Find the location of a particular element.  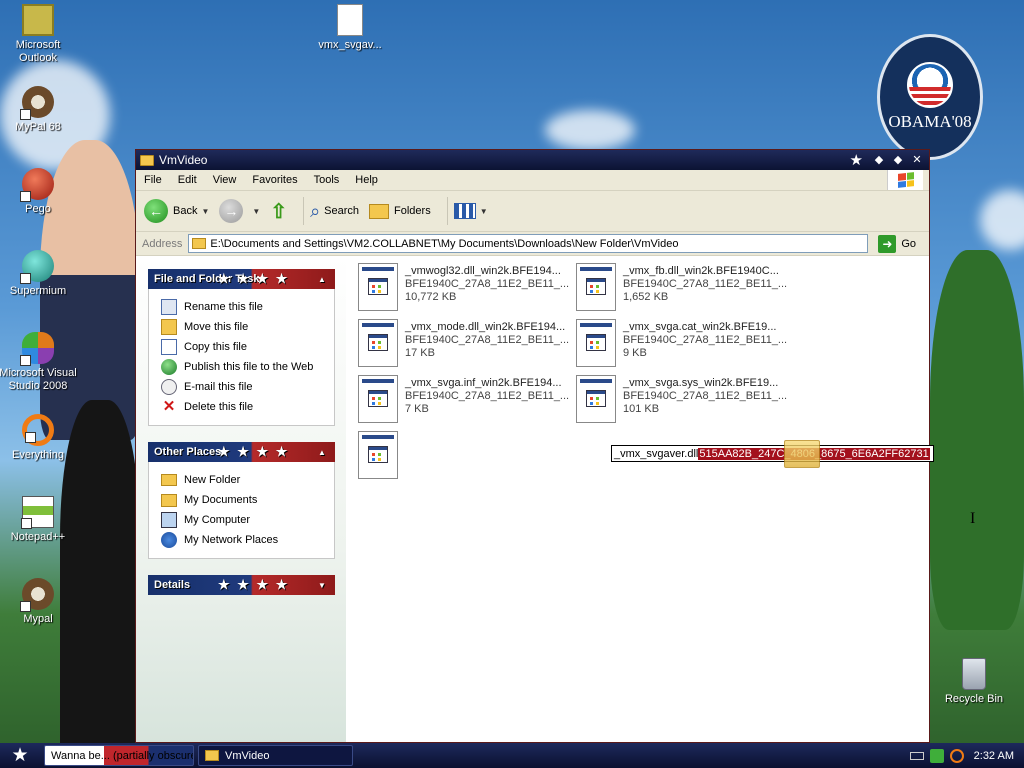

desktop-icon-pego: Pego is located at coordinates (39, 192).